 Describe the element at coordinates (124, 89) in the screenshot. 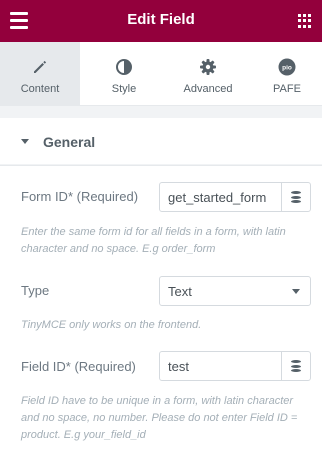

I see `tab-style-label: Style` at that location.